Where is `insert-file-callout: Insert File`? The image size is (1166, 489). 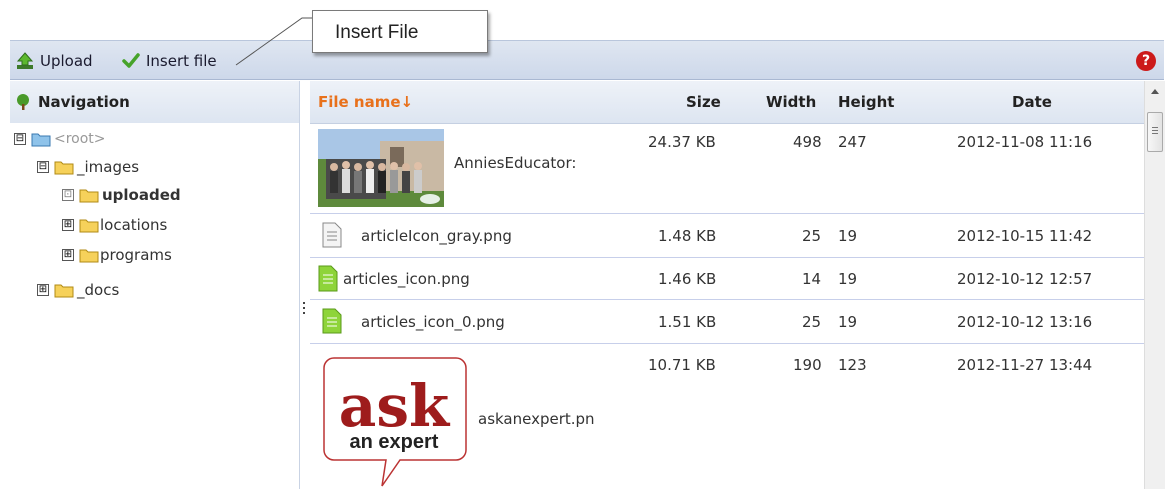 insert-file-callout: Insert File is located at coordinates (400, 31).